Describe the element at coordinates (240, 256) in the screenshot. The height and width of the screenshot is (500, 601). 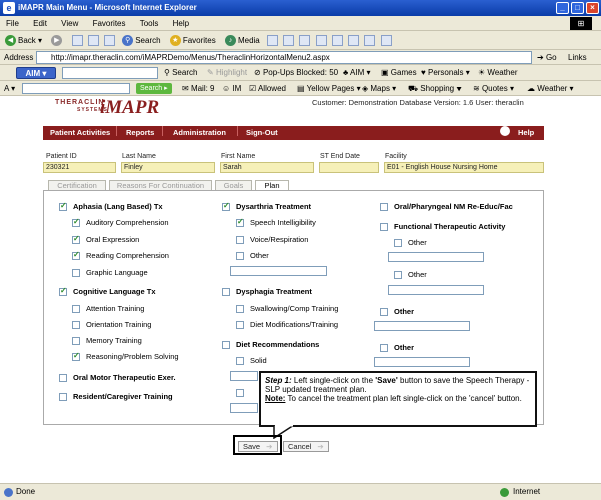
I see `dysarthria-other-checkbox` at that location.